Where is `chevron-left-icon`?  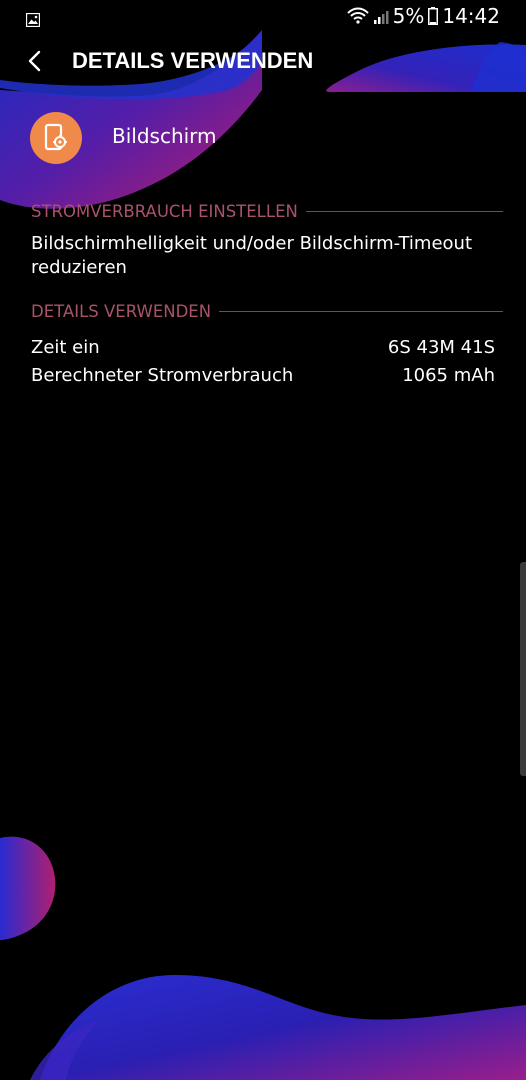 chevron-left-icon is located at coordinates (35, 63).